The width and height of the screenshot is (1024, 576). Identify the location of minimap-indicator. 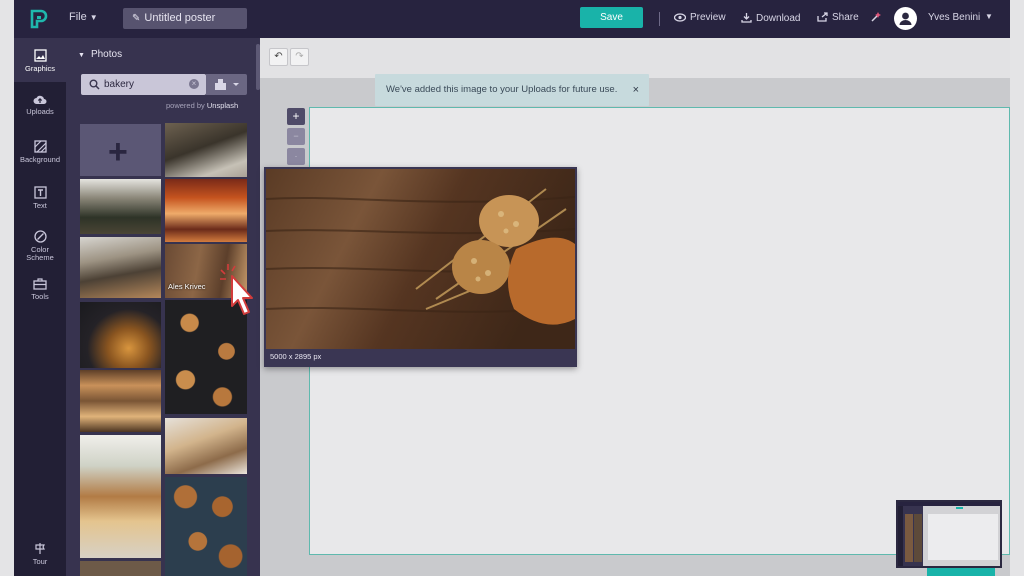
(961, 572).